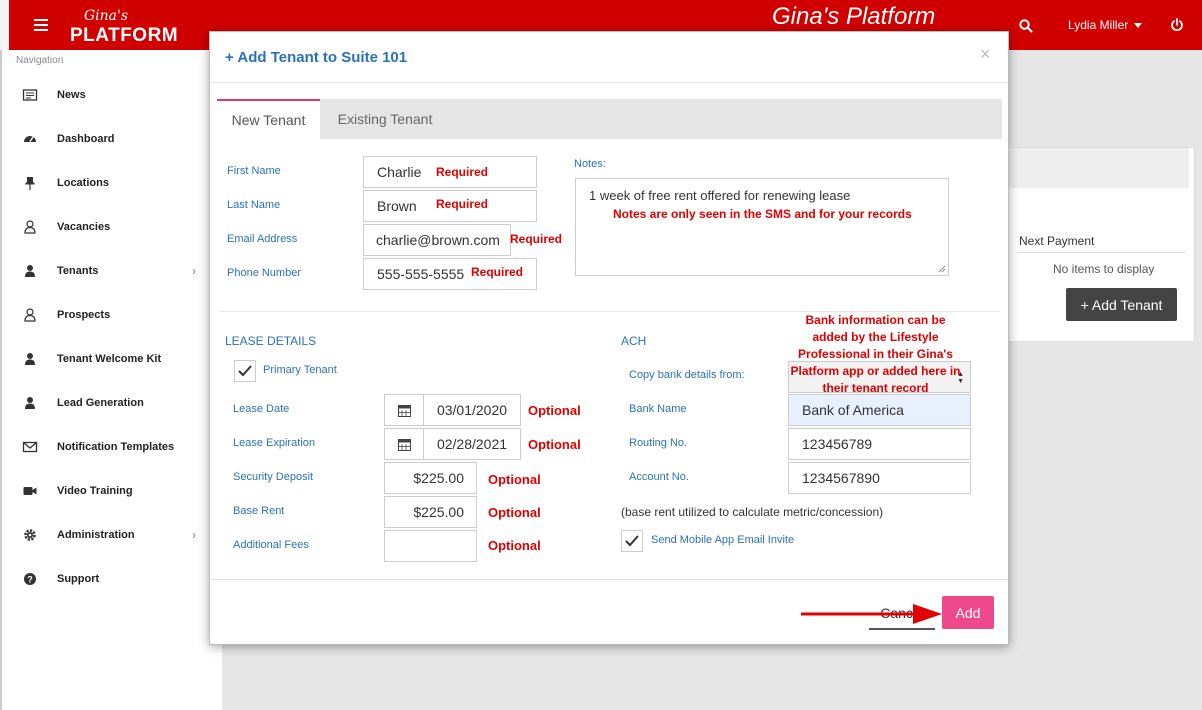  I want to click on sidebar-item-label: Locations, so click(83, 183).